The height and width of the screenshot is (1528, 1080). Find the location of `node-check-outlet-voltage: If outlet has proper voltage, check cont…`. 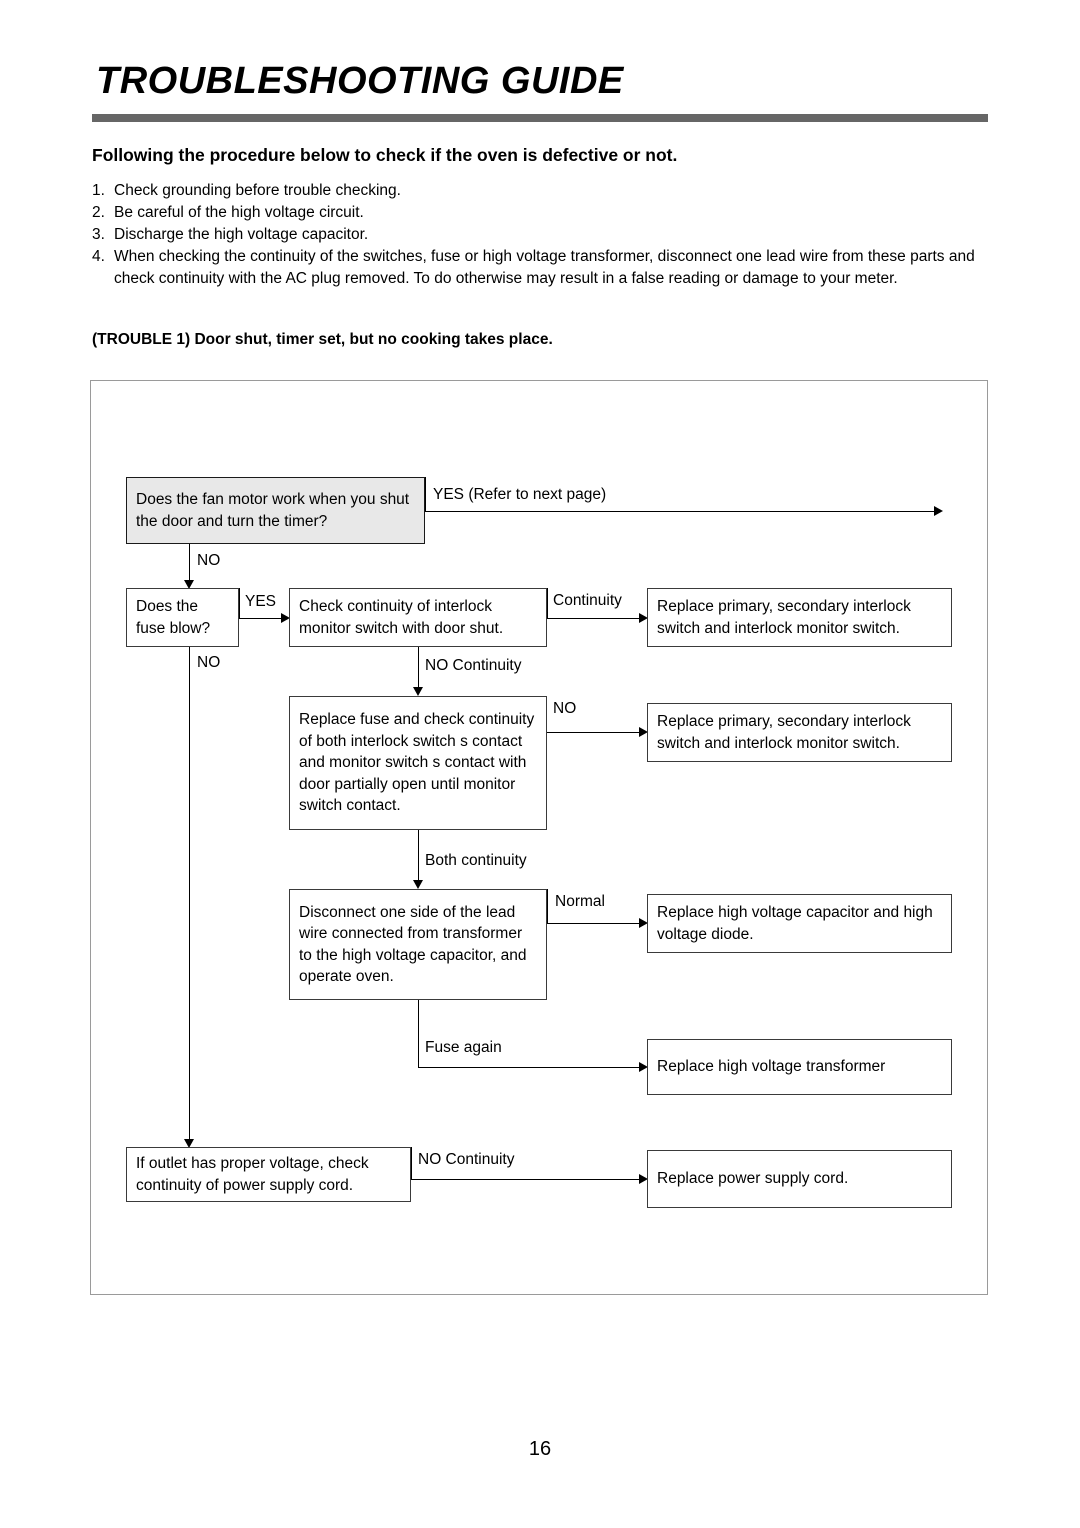

node-check-outlet-voltage: If outlet has proper voltage, check cont… is located at coordinates (268, 1174).